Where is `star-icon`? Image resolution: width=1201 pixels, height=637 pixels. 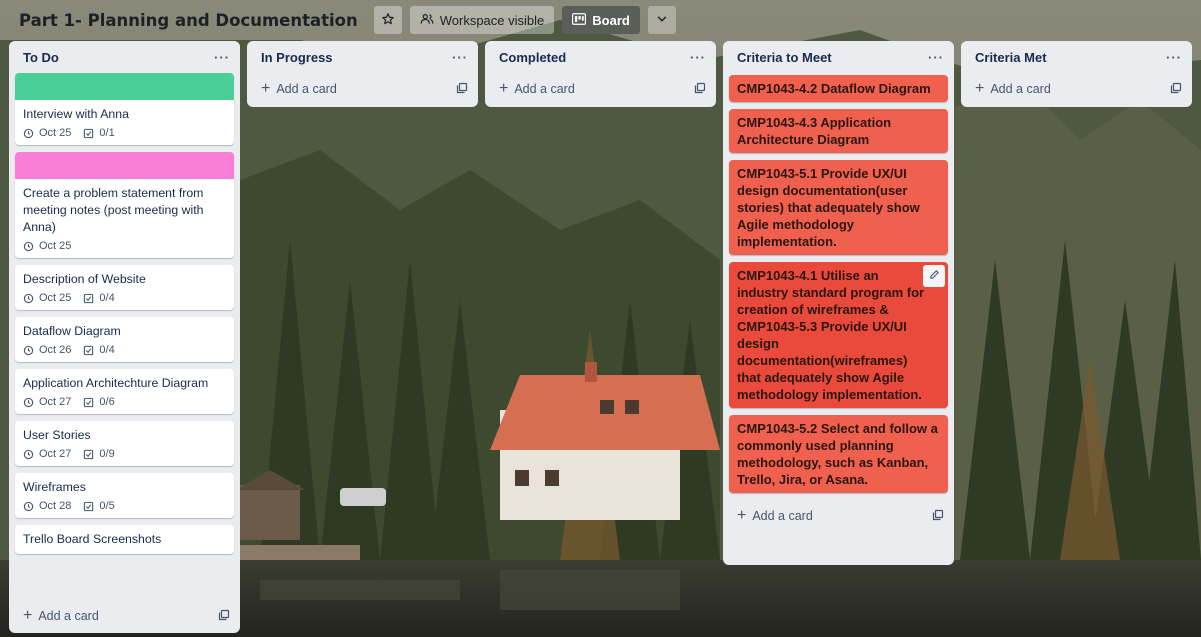 star-icon is located at coordinates (388, 20).